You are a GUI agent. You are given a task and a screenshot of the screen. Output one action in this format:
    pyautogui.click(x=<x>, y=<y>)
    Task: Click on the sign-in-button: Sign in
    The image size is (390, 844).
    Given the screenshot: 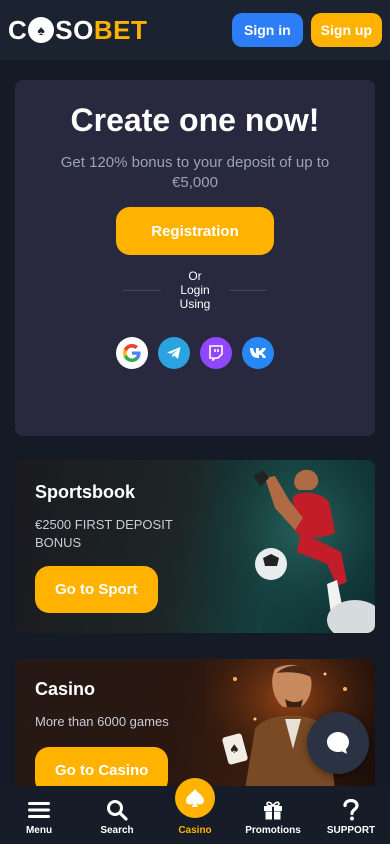 What is the action you would take?
    pyautogui.click(x=267, y=30)
    